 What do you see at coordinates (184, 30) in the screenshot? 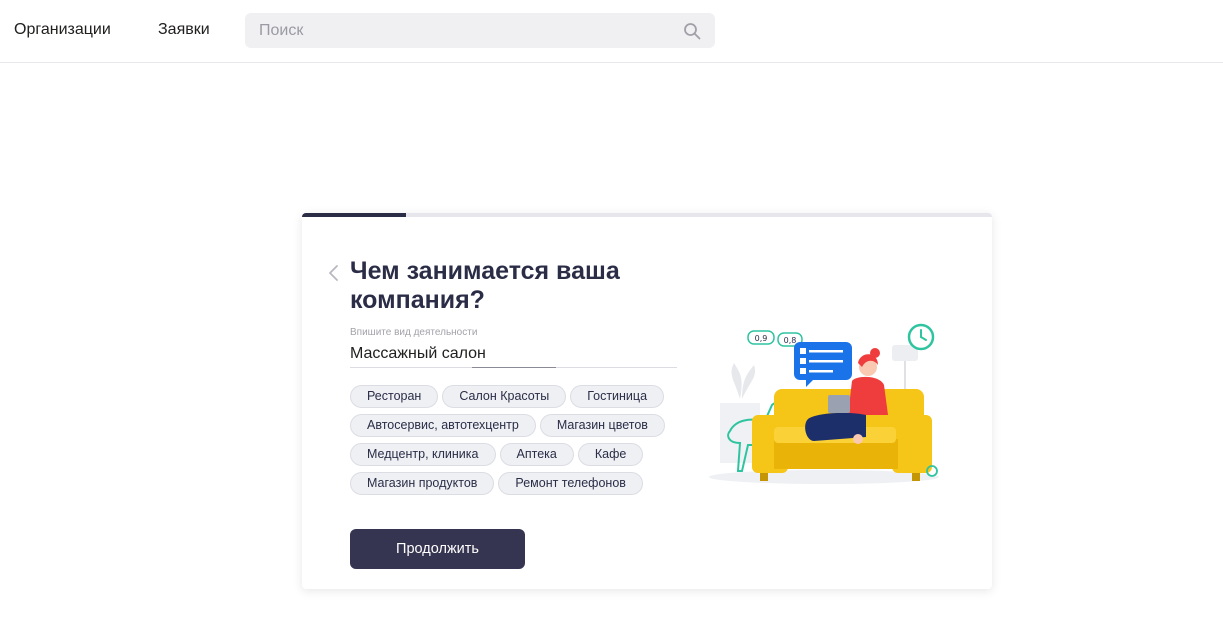
I see `nav-applications: Заявки` at bounding box center [184, 30].